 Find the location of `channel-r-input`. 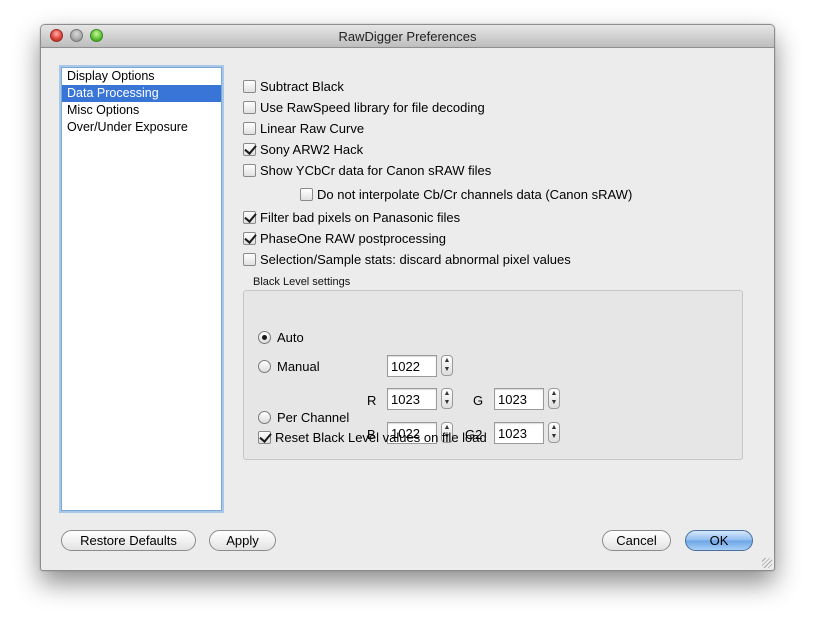

channel-r-input is located at coordinates (412, 399).